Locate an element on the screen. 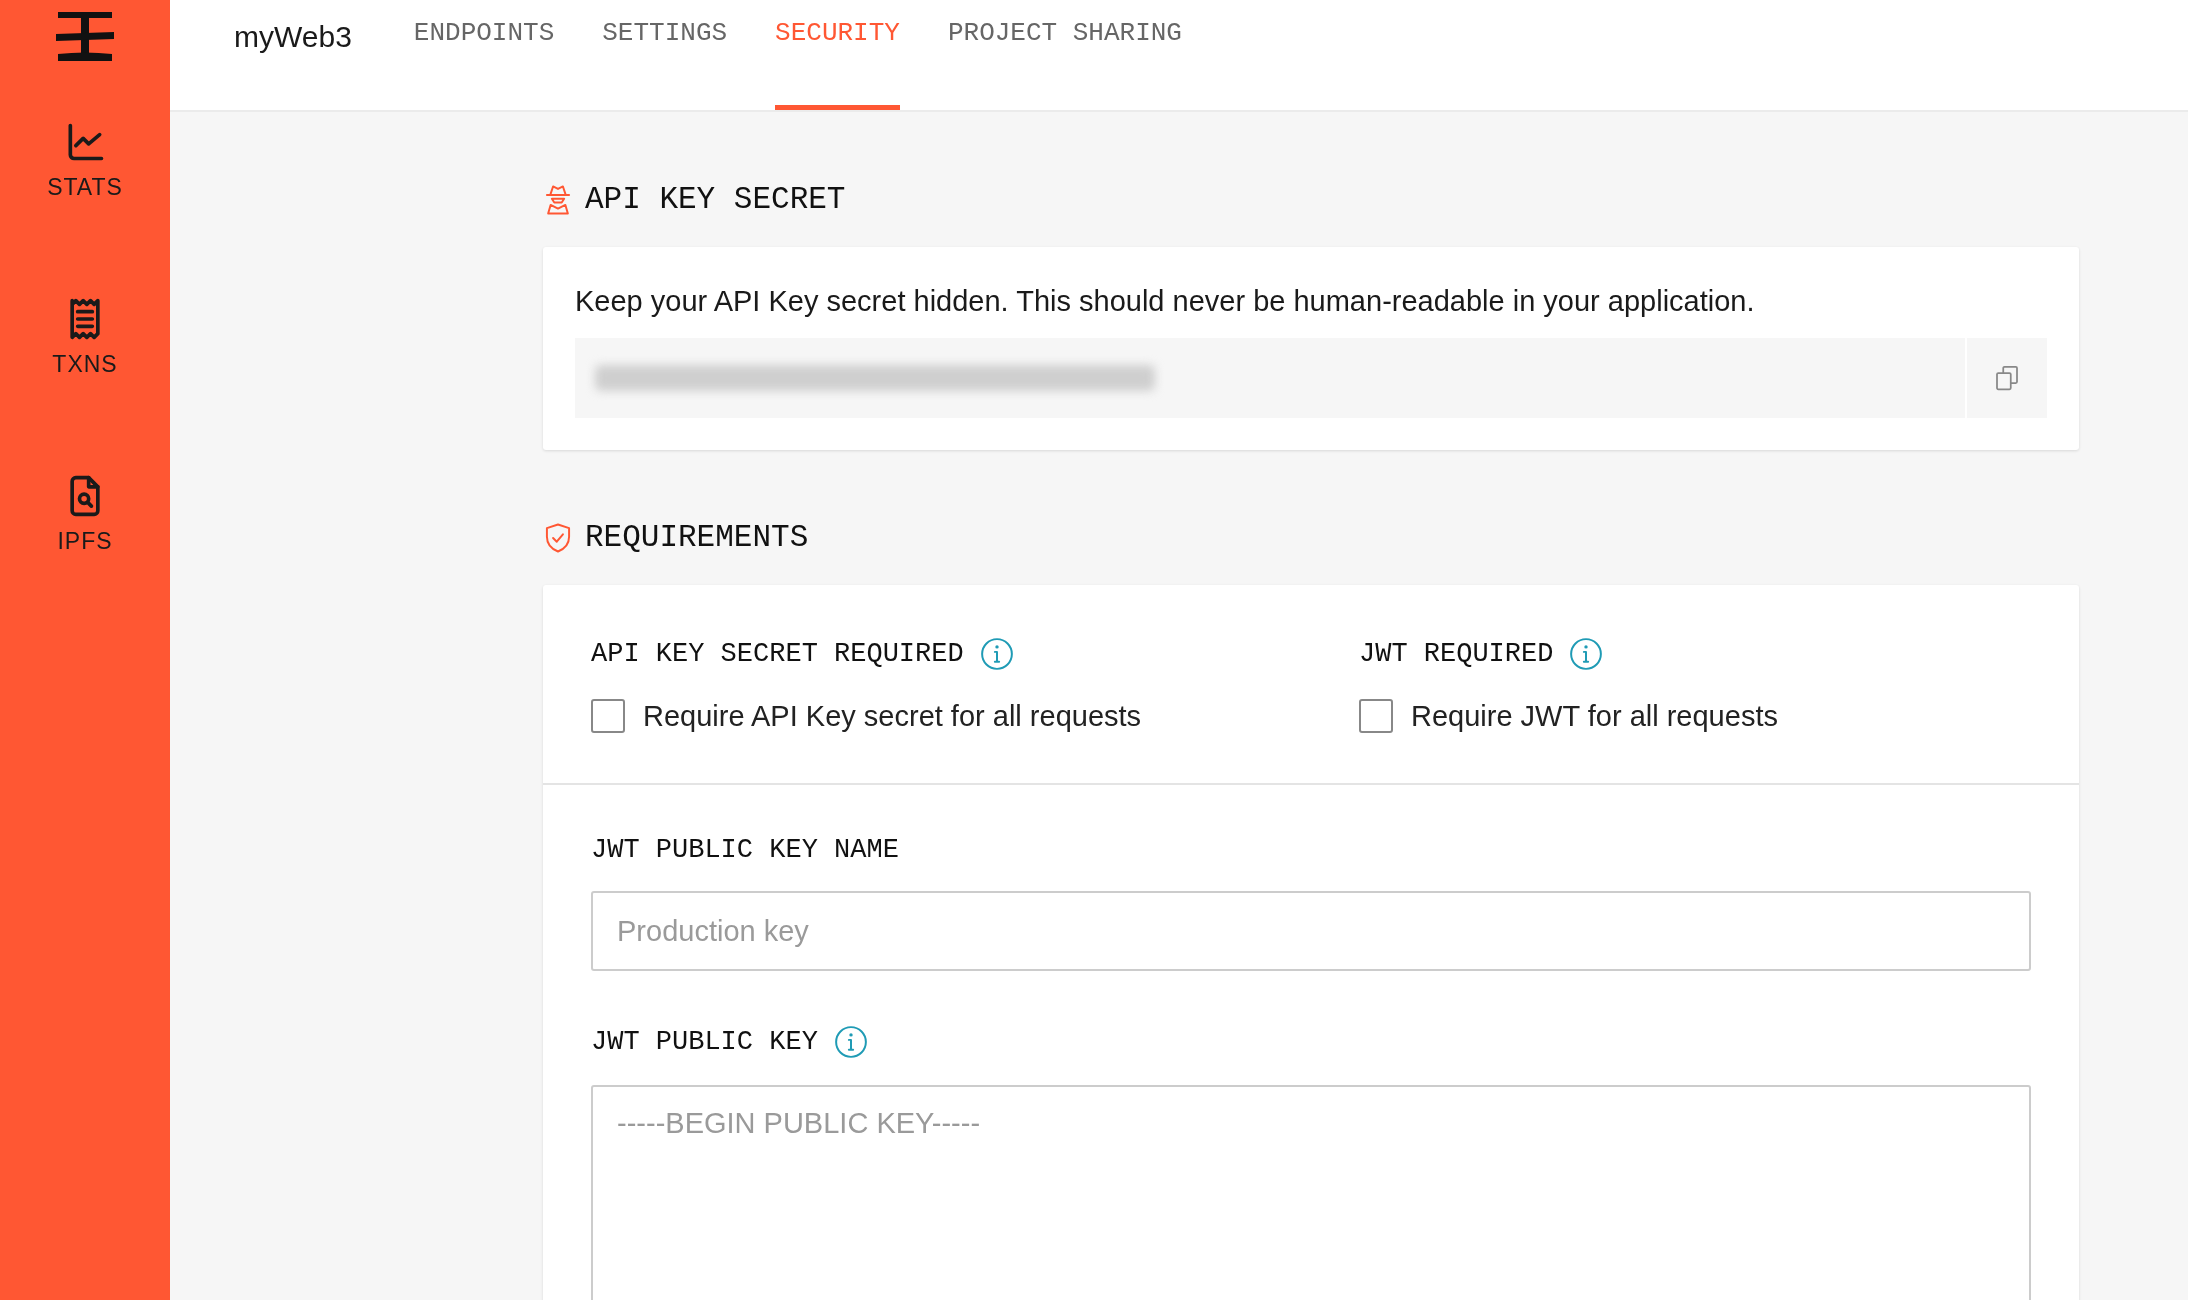  field-label: JWT REQUIRED is located at coordinates (1456, 654).